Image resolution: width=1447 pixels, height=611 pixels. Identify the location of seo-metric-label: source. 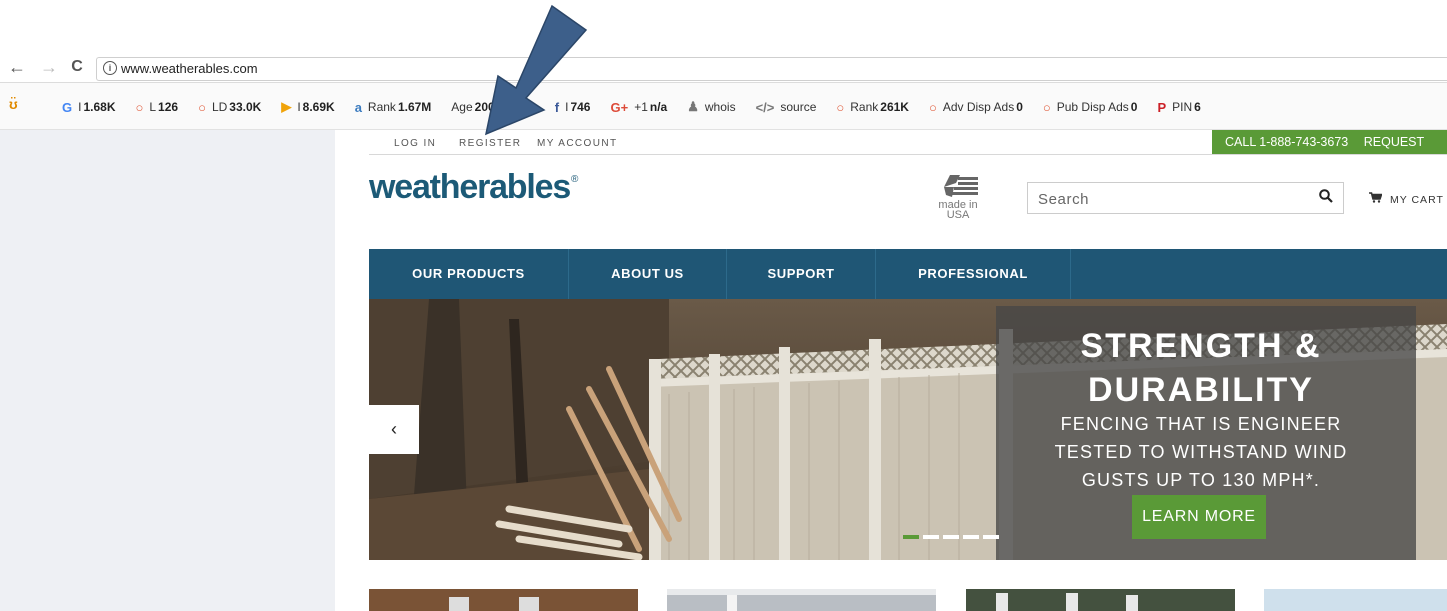
(798, 107).